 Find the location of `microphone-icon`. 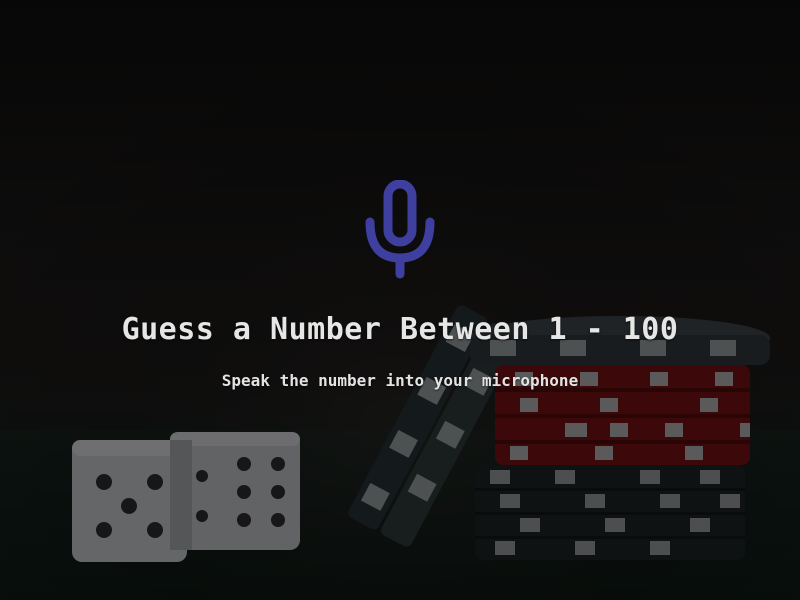

microphone-icon is located at coordinates (400, 230).